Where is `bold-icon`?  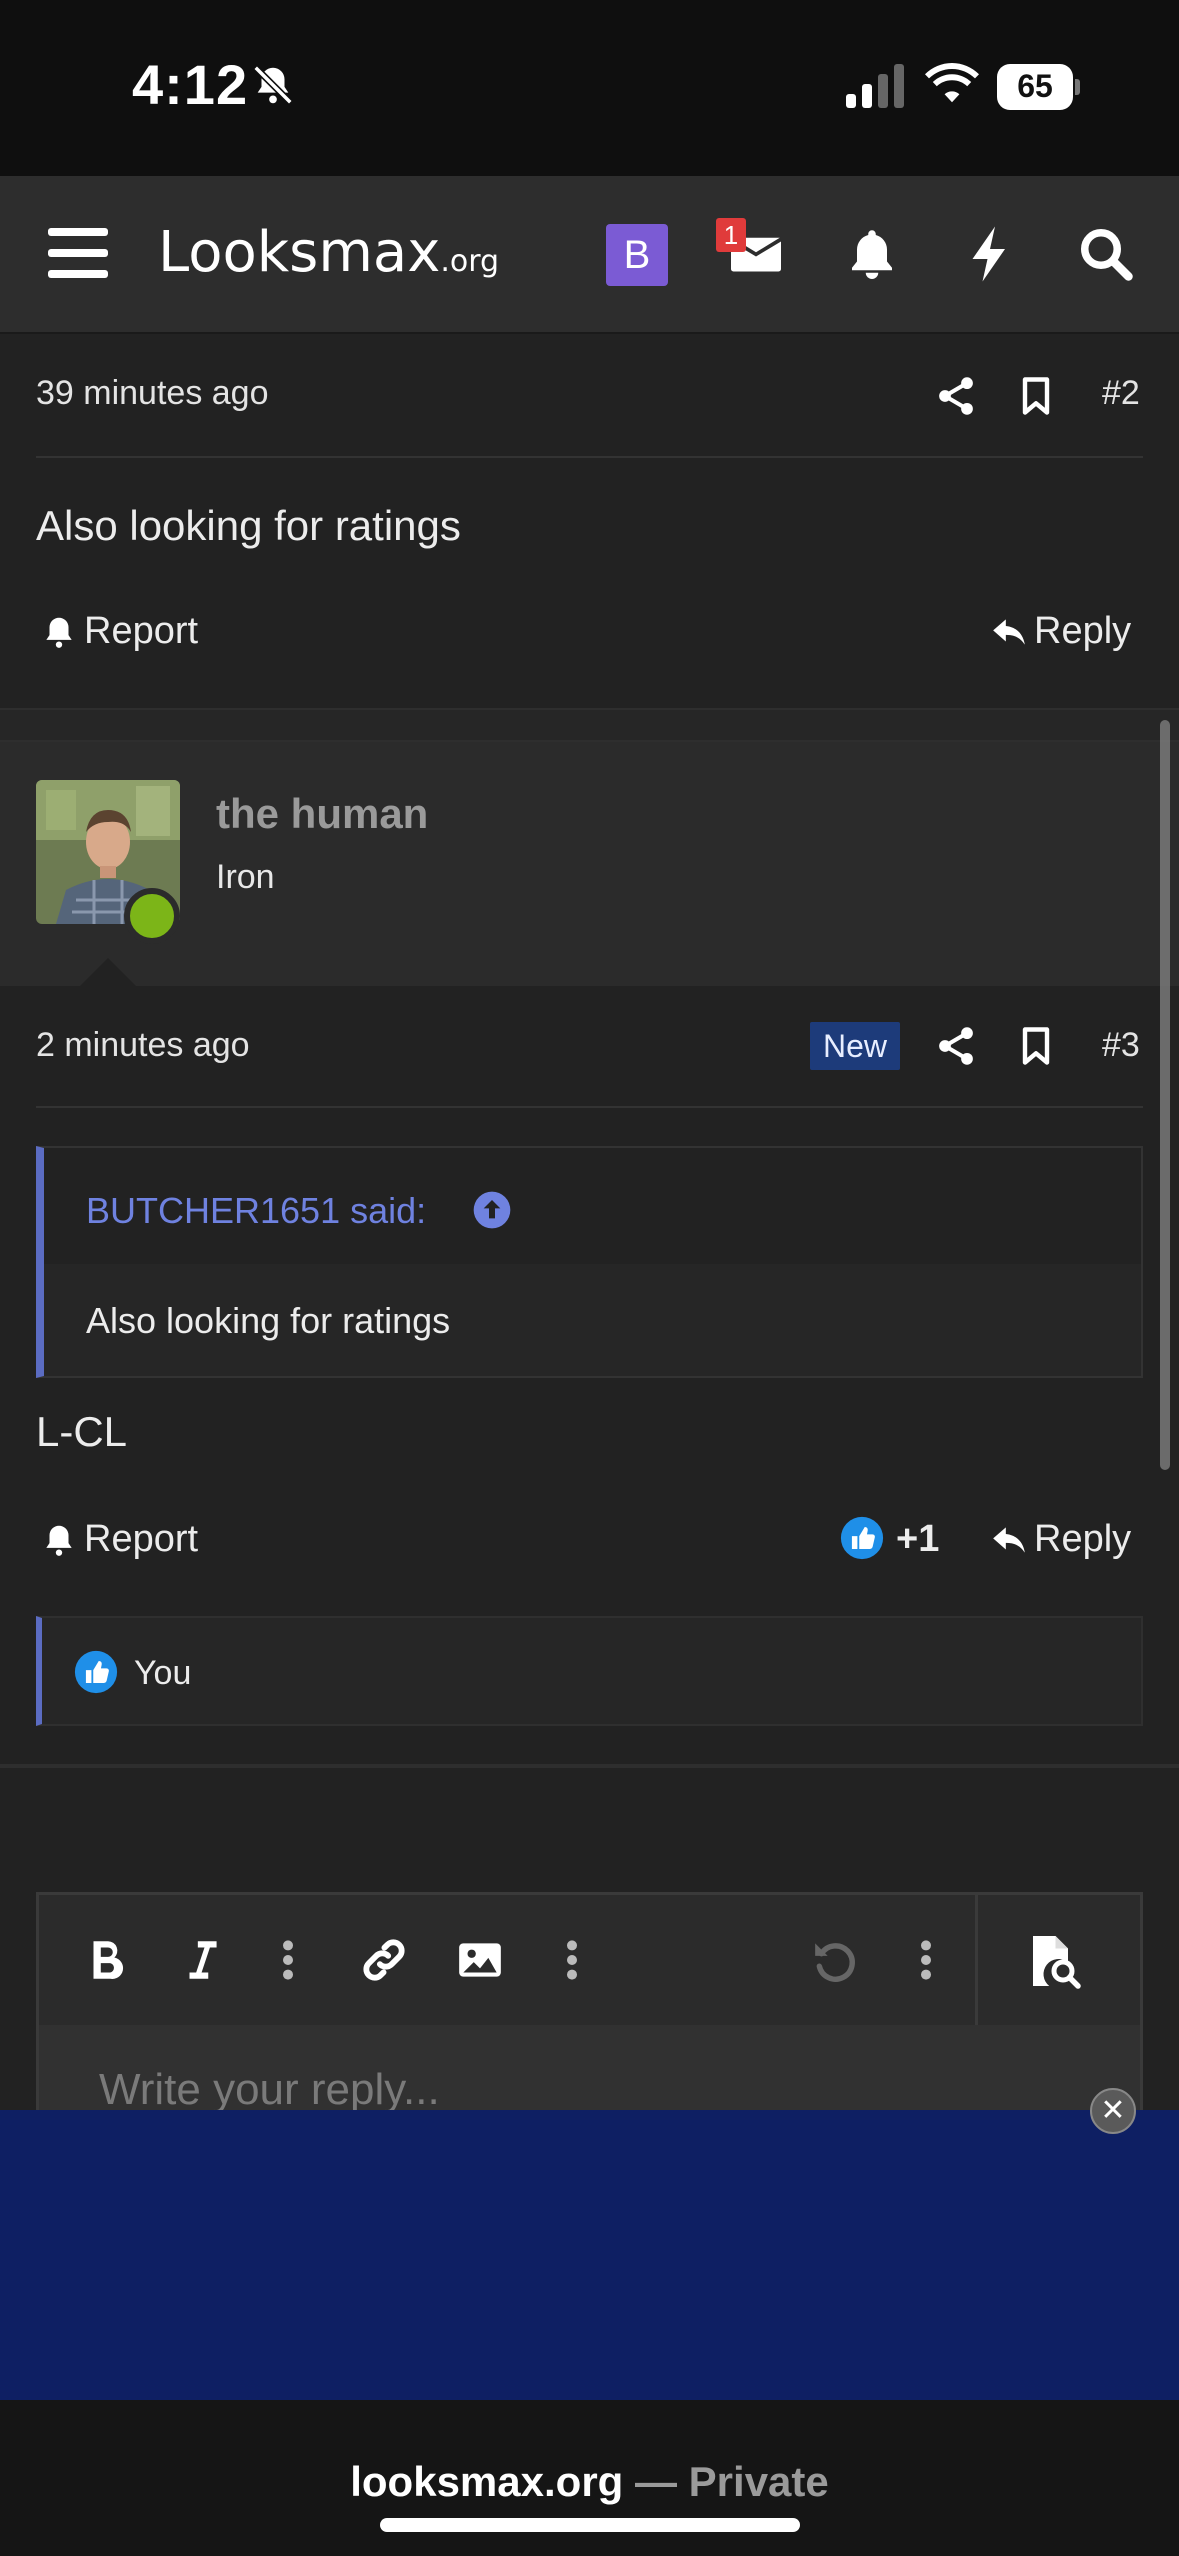 bold-icon is located at coordinates (106, 1960).